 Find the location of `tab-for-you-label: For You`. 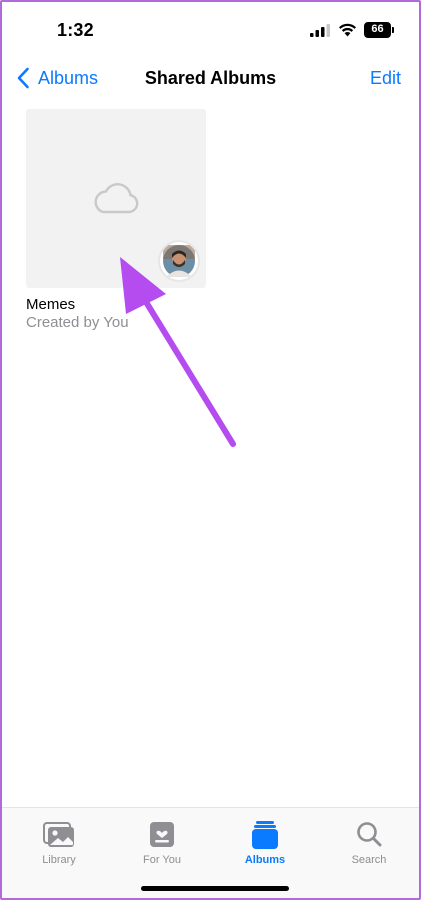

tab-for-you-label: For You is located at coordinates (162, 860).